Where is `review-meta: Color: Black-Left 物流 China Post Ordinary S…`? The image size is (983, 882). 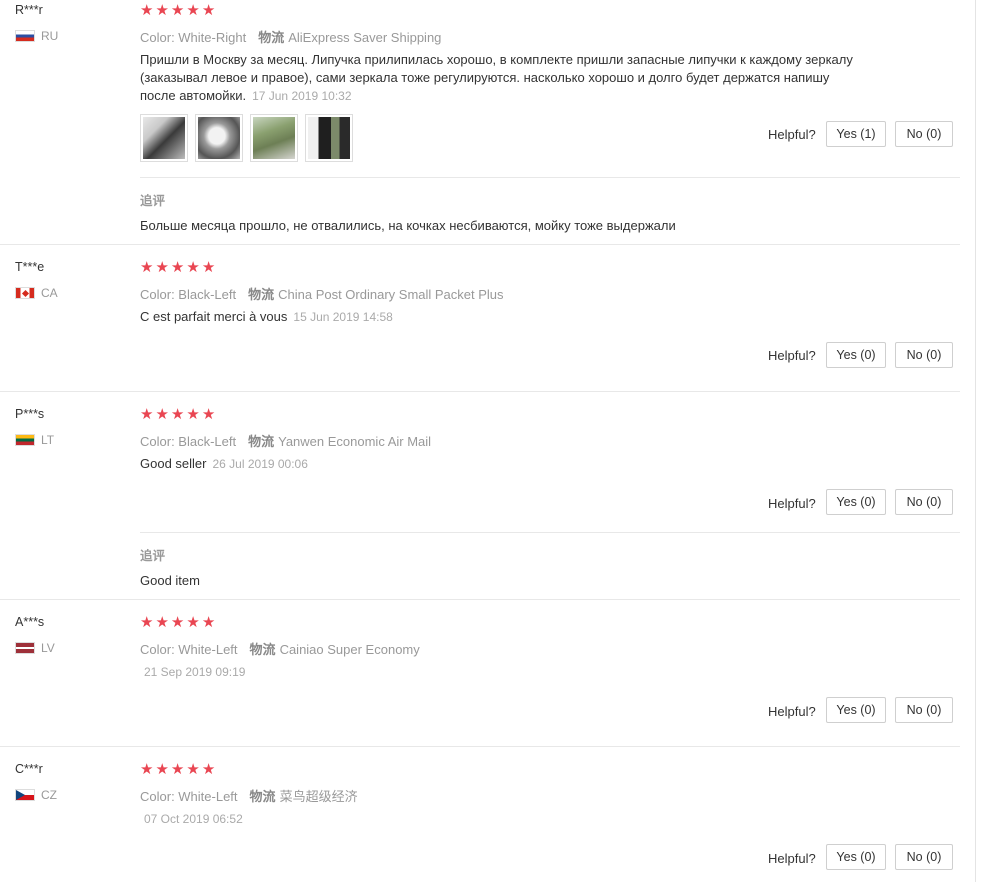 review-meta: Color: Black-Left 物流 China Post Ordinary S… is located at coordinates (322, 293).